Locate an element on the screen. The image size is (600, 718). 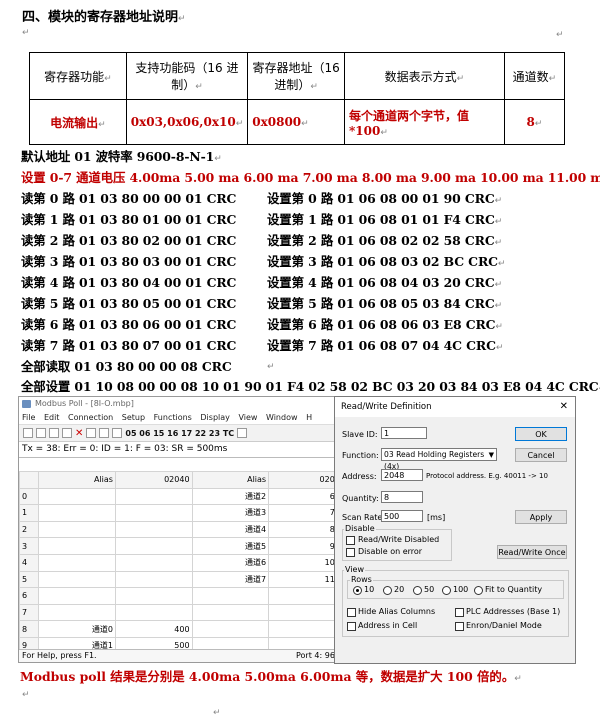
cancel-button: Cancel is located at coordinates (541, 455).